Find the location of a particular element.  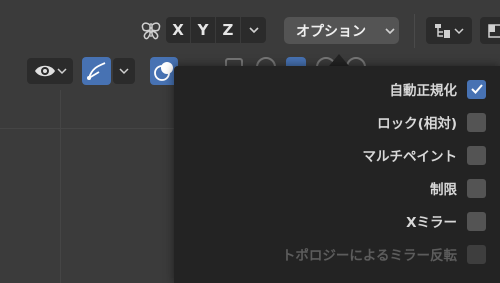

mirror-dropdown-button is located at coordinates (253, 30).